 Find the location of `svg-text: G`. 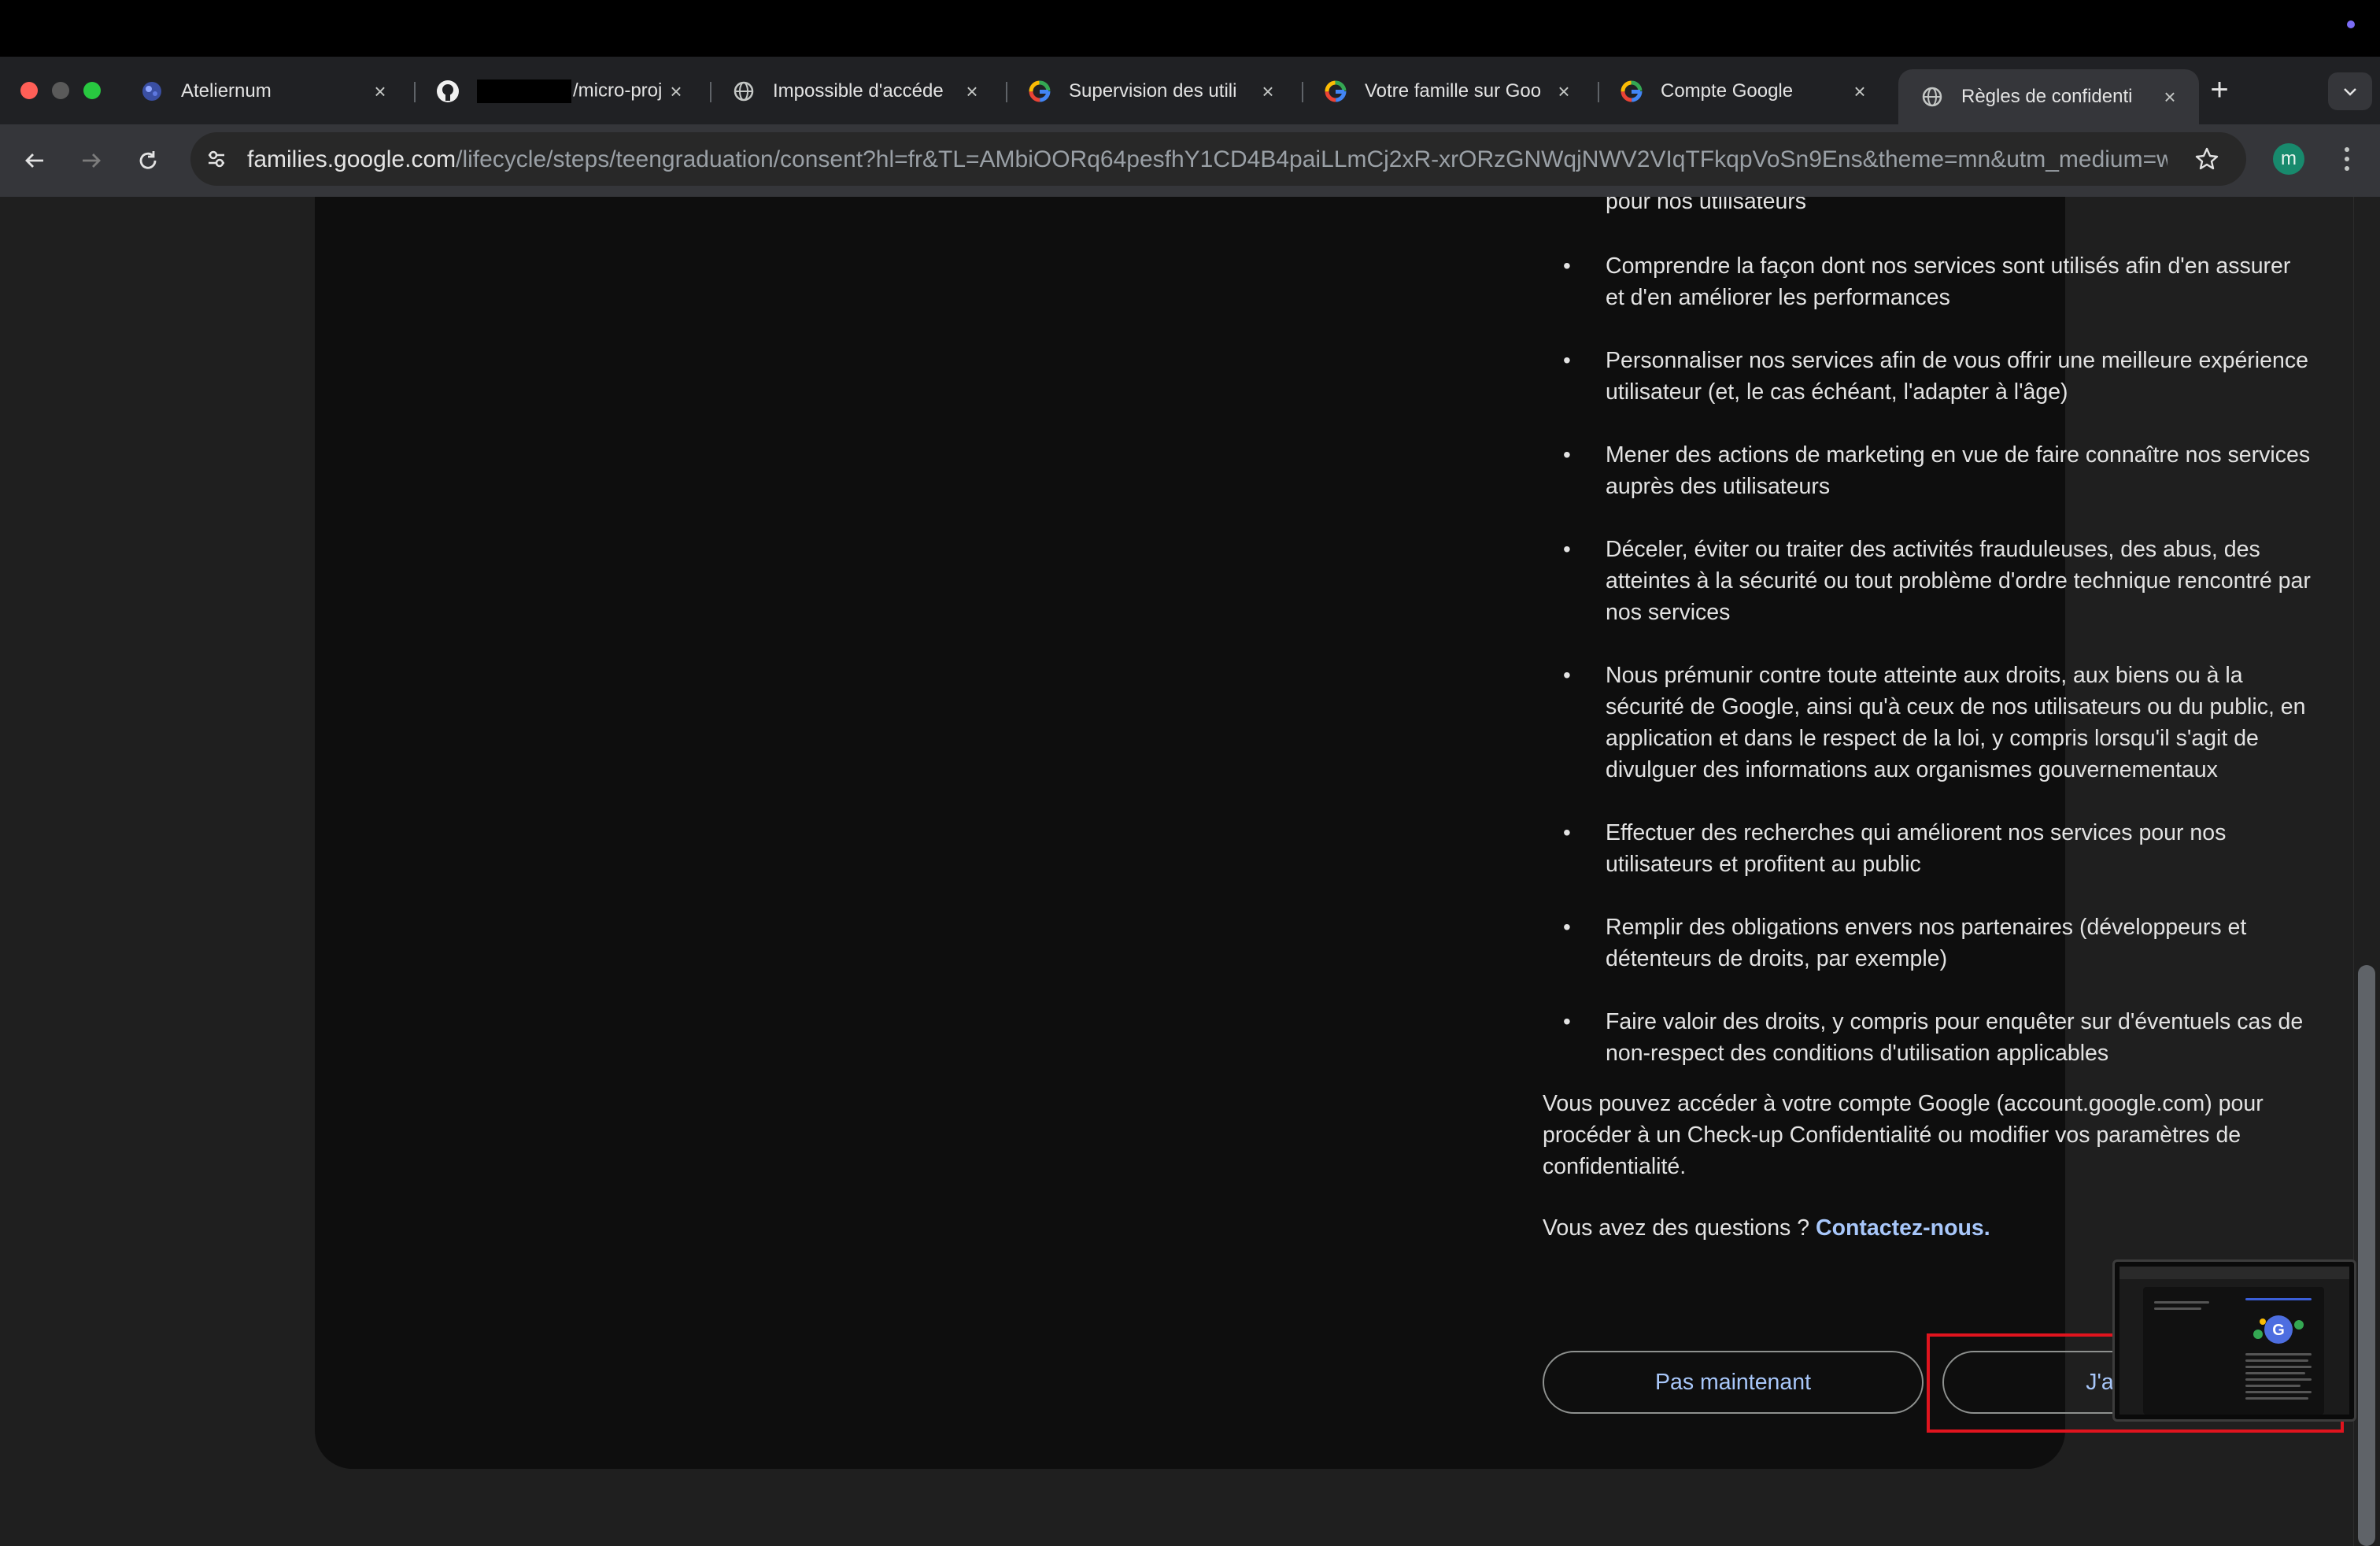

svg-text: G is located at coordinates (2278, 1330).